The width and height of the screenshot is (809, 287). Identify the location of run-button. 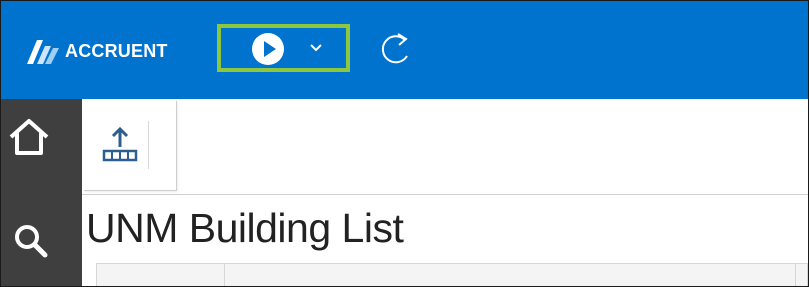
(268, 49).